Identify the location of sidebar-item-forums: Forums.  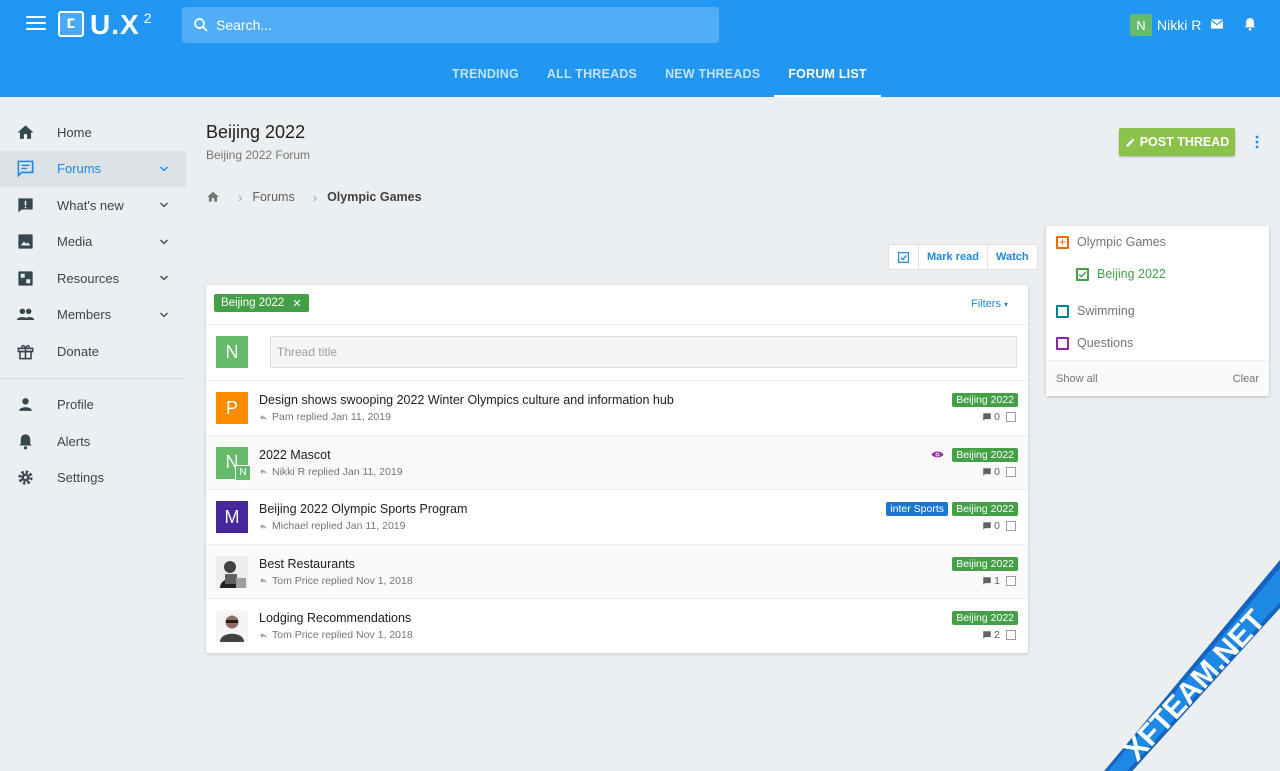
(93, 168).